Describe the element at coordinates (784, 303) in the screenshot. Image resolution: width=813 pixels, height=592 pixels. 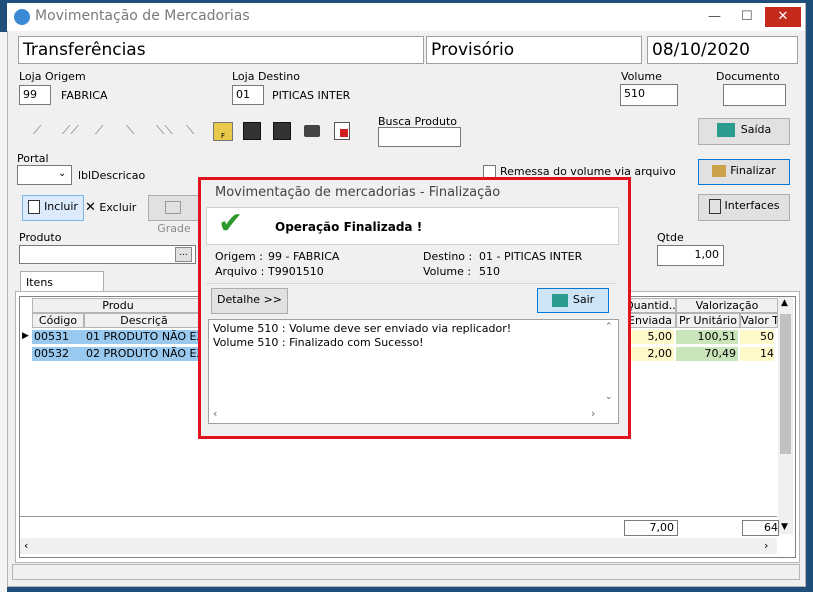
I see `scroll-up-icon: ▲` at that location.